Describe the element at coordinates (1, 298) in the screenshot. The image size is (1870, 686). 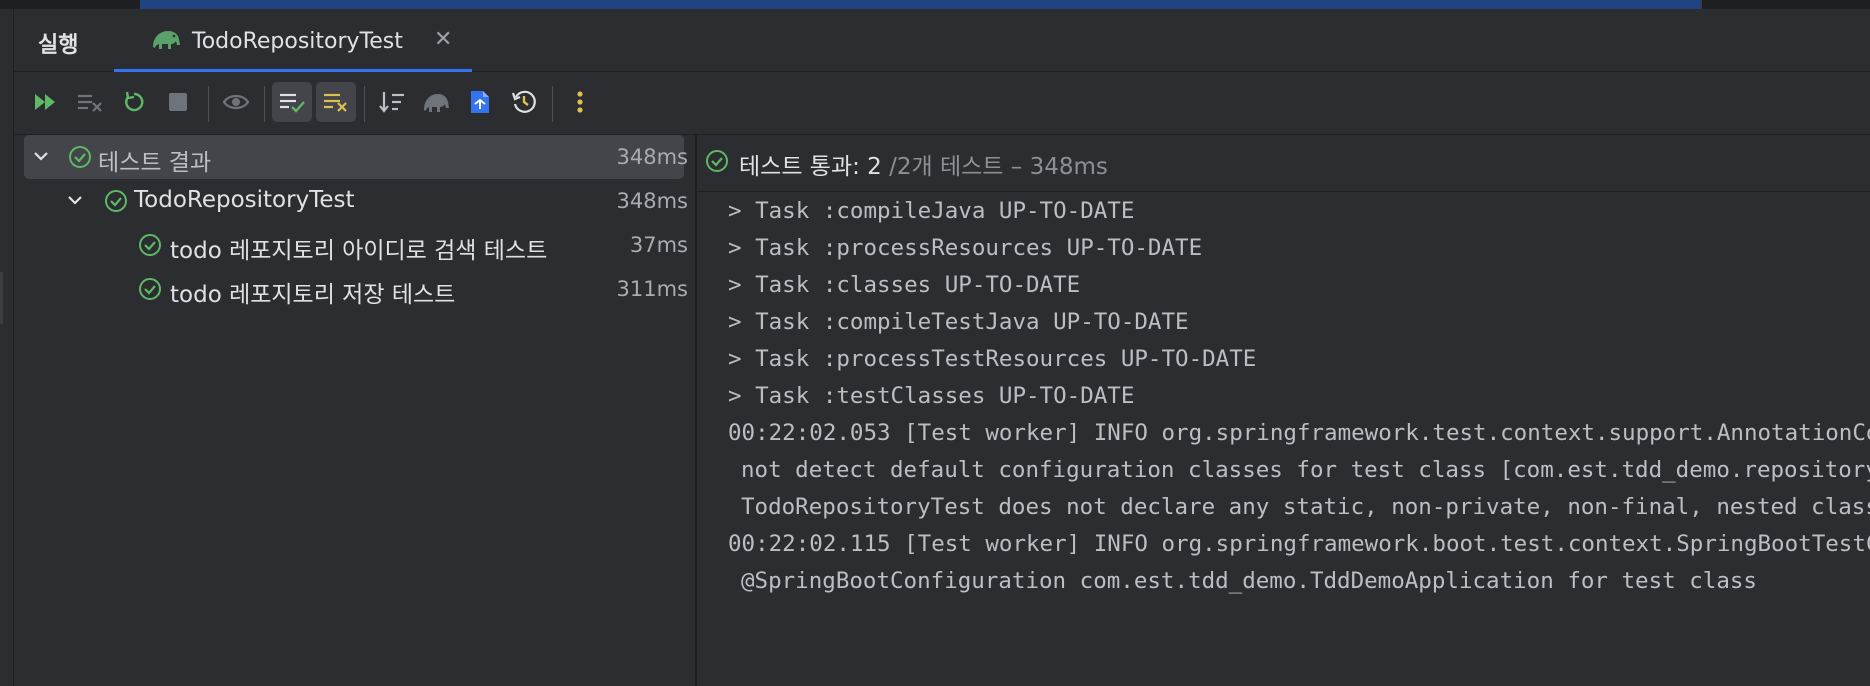
I see `left-strip-handle` at that location.